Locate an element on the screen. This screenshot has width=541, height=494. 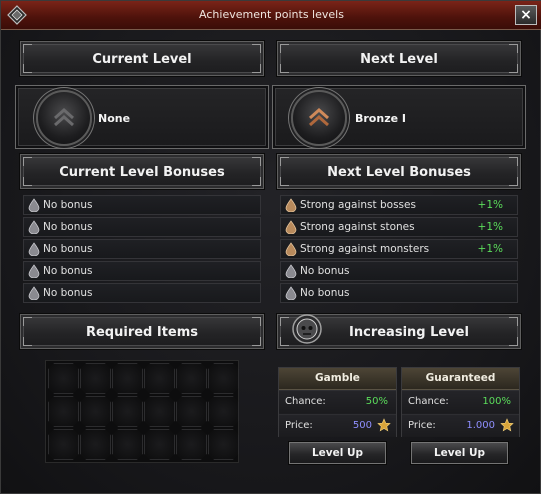
next-bonuses-header: Next Level Bonuses is located at coordinates (399, 171).